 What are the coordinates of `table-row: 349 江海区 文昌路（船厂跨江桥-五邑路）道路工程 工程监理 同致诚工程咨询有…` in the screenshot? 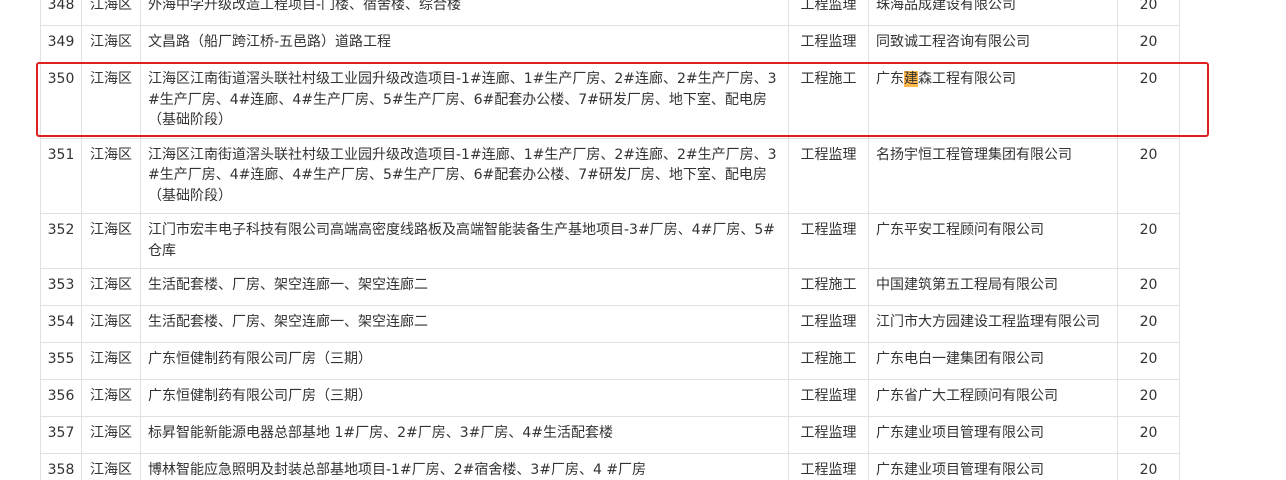 It's located at (610, 44).